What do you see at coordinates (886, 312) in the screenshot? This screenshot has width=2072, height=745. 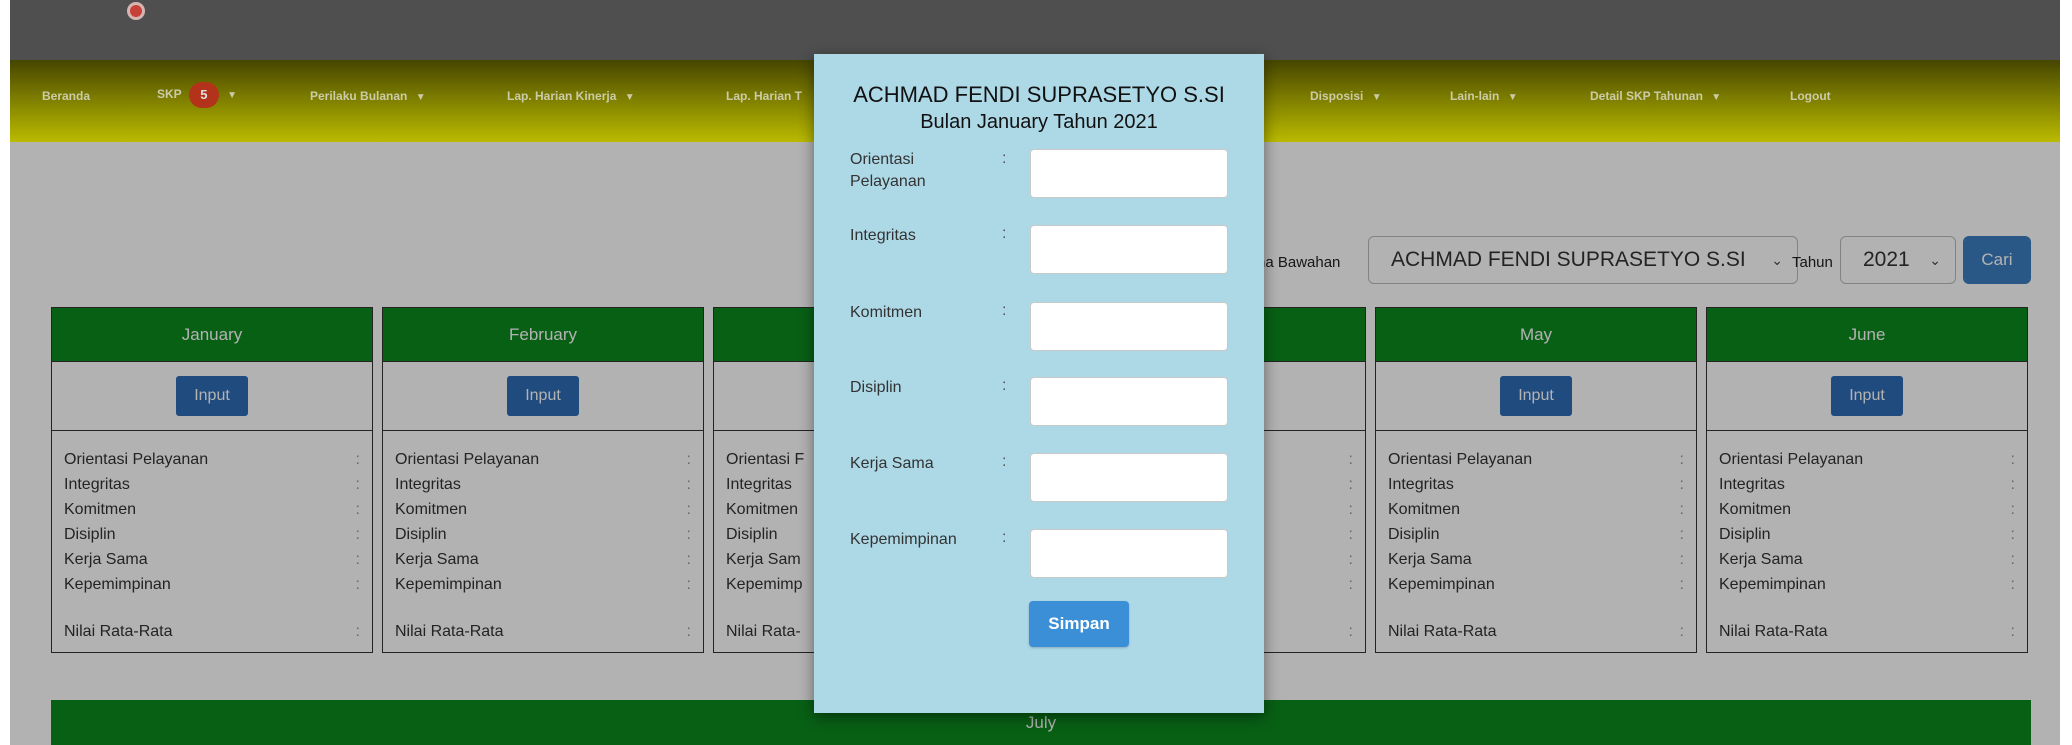 I see `komitmen-label: Komitmen` at bounding box center [886, 312].